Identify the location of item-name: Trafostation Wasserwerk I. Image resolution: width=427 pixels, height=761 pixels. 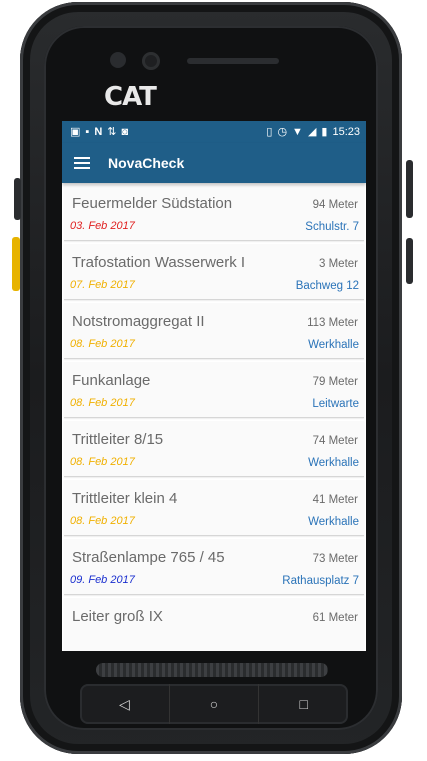
(159, 262).